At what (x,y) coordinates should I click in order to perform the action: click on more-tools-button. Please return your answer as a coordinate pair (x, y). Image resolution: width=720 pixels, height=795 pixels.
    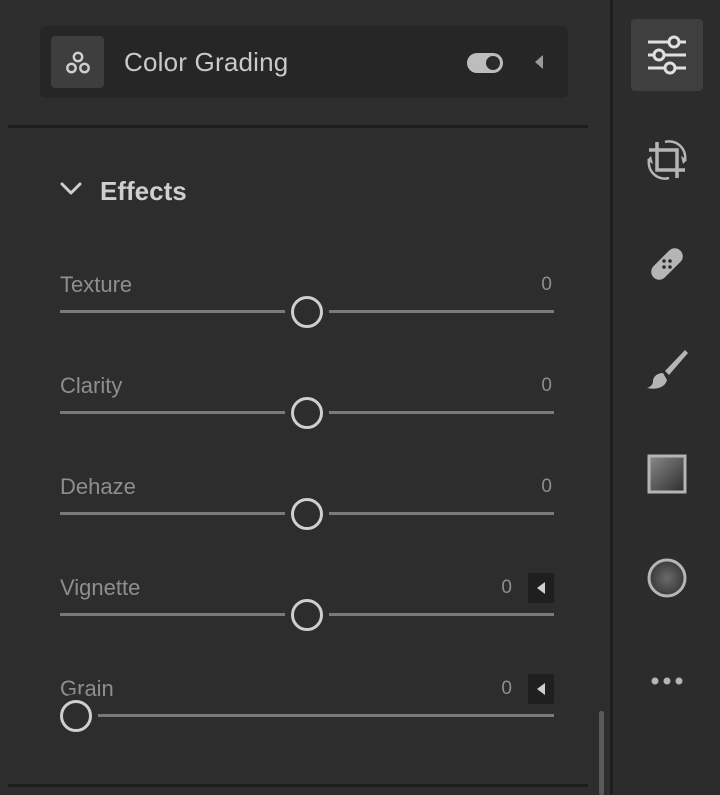
    Looking at the image, I should click on (667, 681).